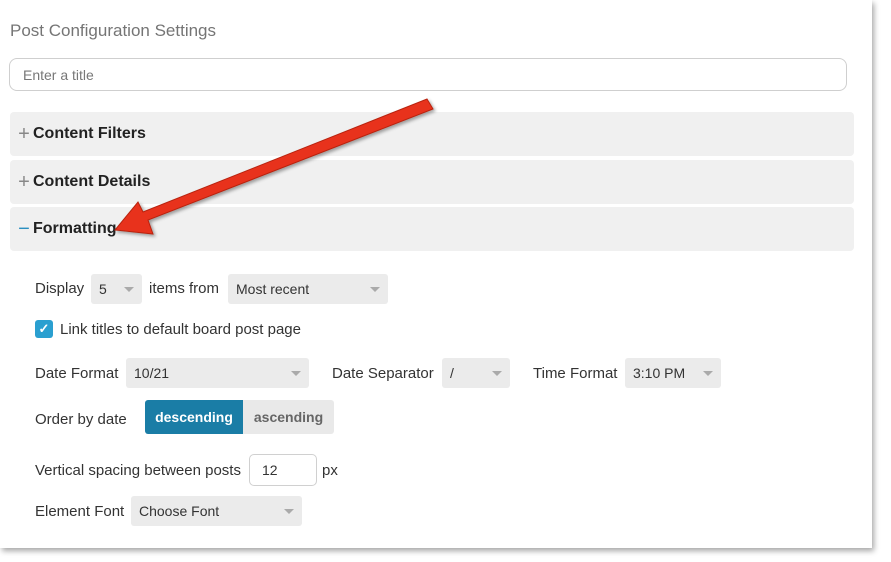 The image size is (891, 562). What do you see at coordinates (428, 74) in the screenshot?
I see `title-input` at bounding box center [428, 74].